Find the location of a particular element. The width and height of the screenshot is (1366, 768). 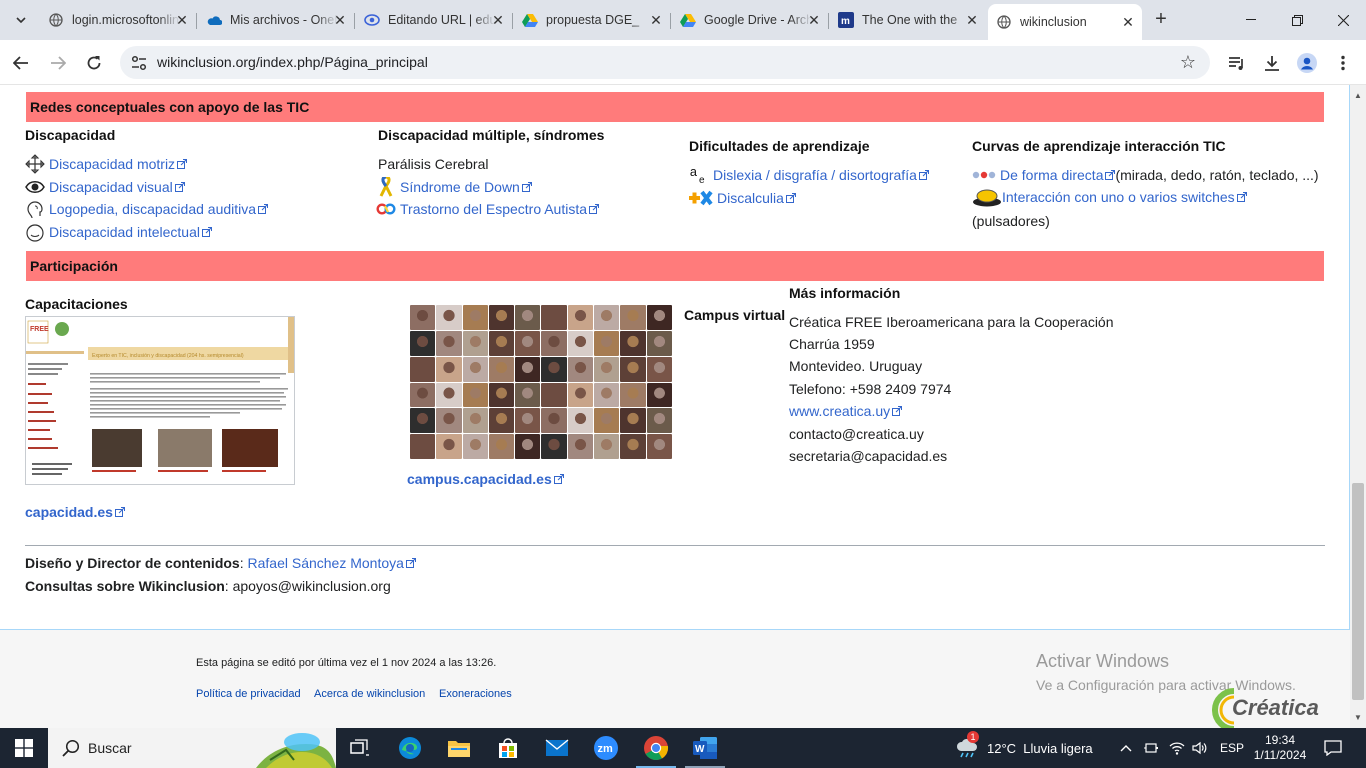

notification-center-button is located at coordinates (1333, 748).